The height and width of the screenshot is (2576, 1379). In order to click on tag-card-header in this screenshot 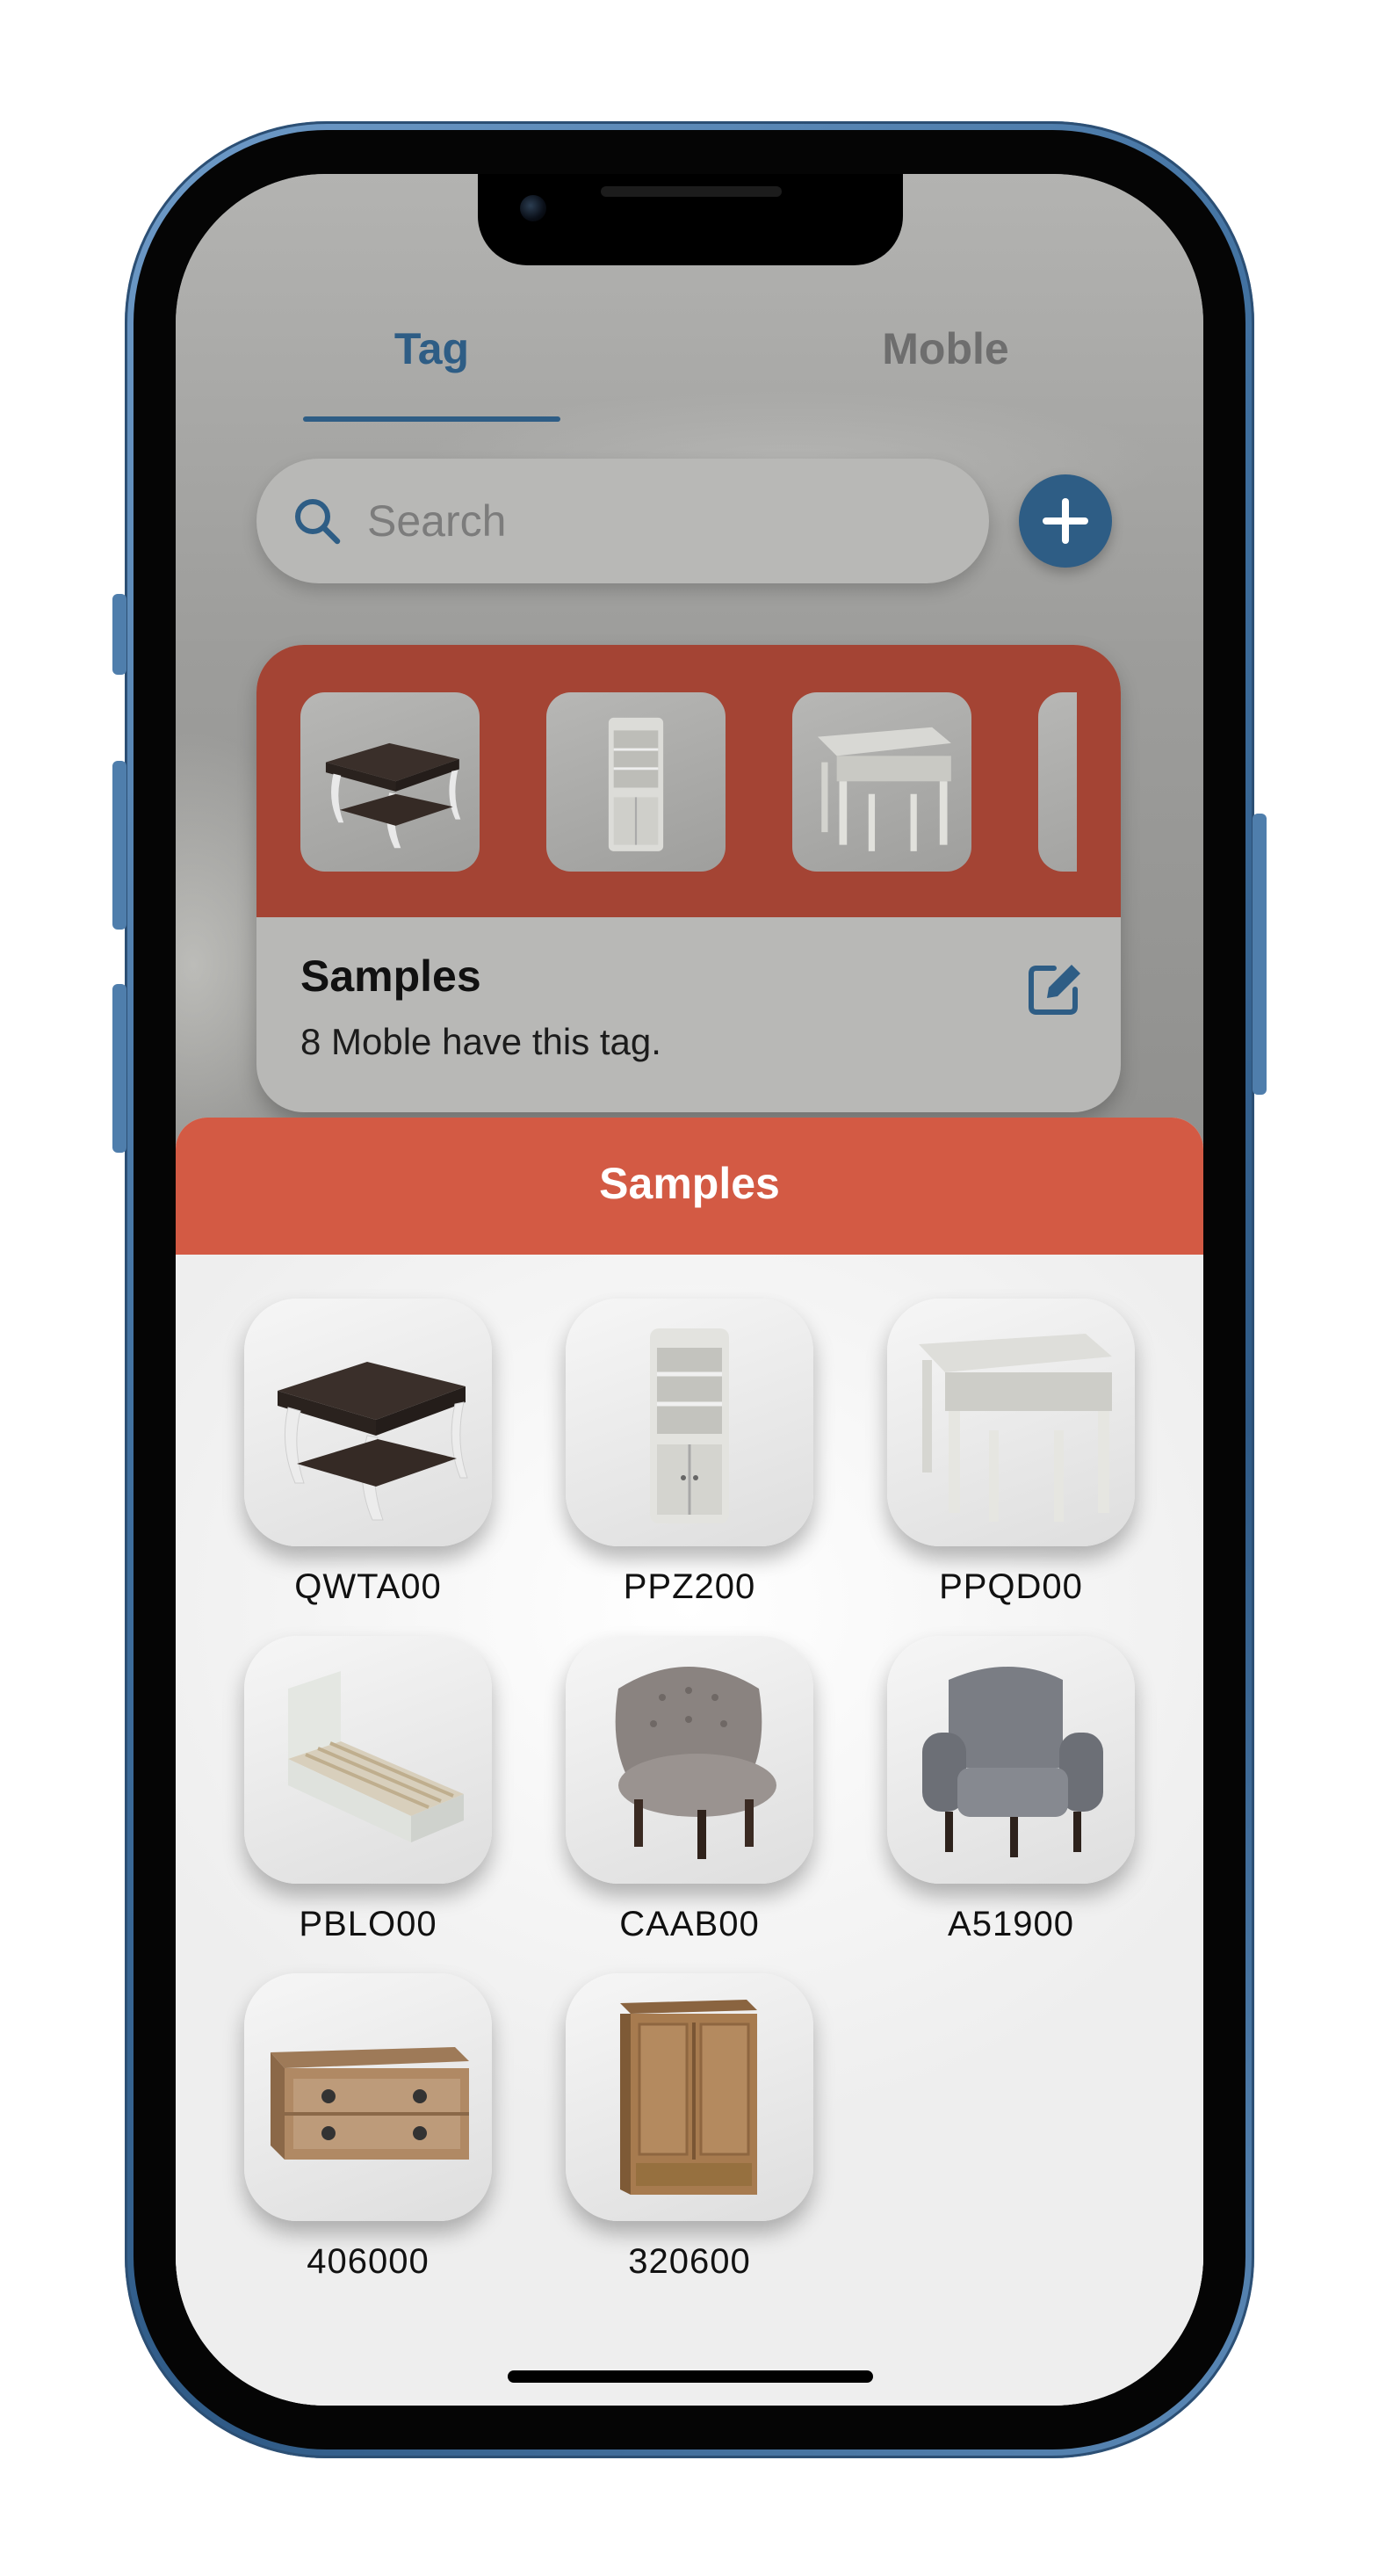, I will do `click(688, 781)`.